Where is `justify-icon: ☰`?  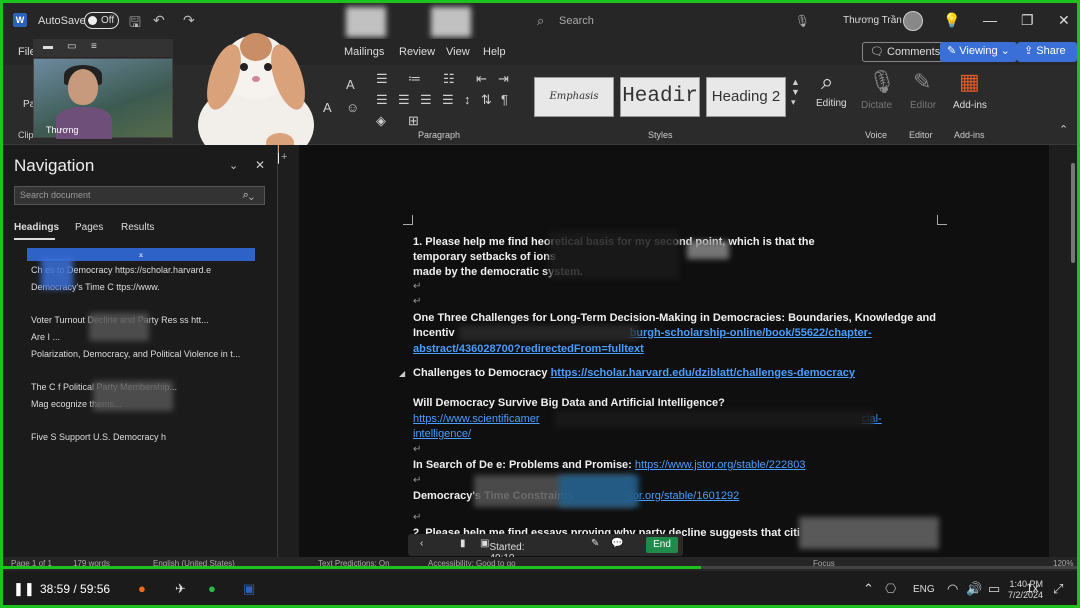 justify-icon: ☰ is located at coordinates (448, 100).